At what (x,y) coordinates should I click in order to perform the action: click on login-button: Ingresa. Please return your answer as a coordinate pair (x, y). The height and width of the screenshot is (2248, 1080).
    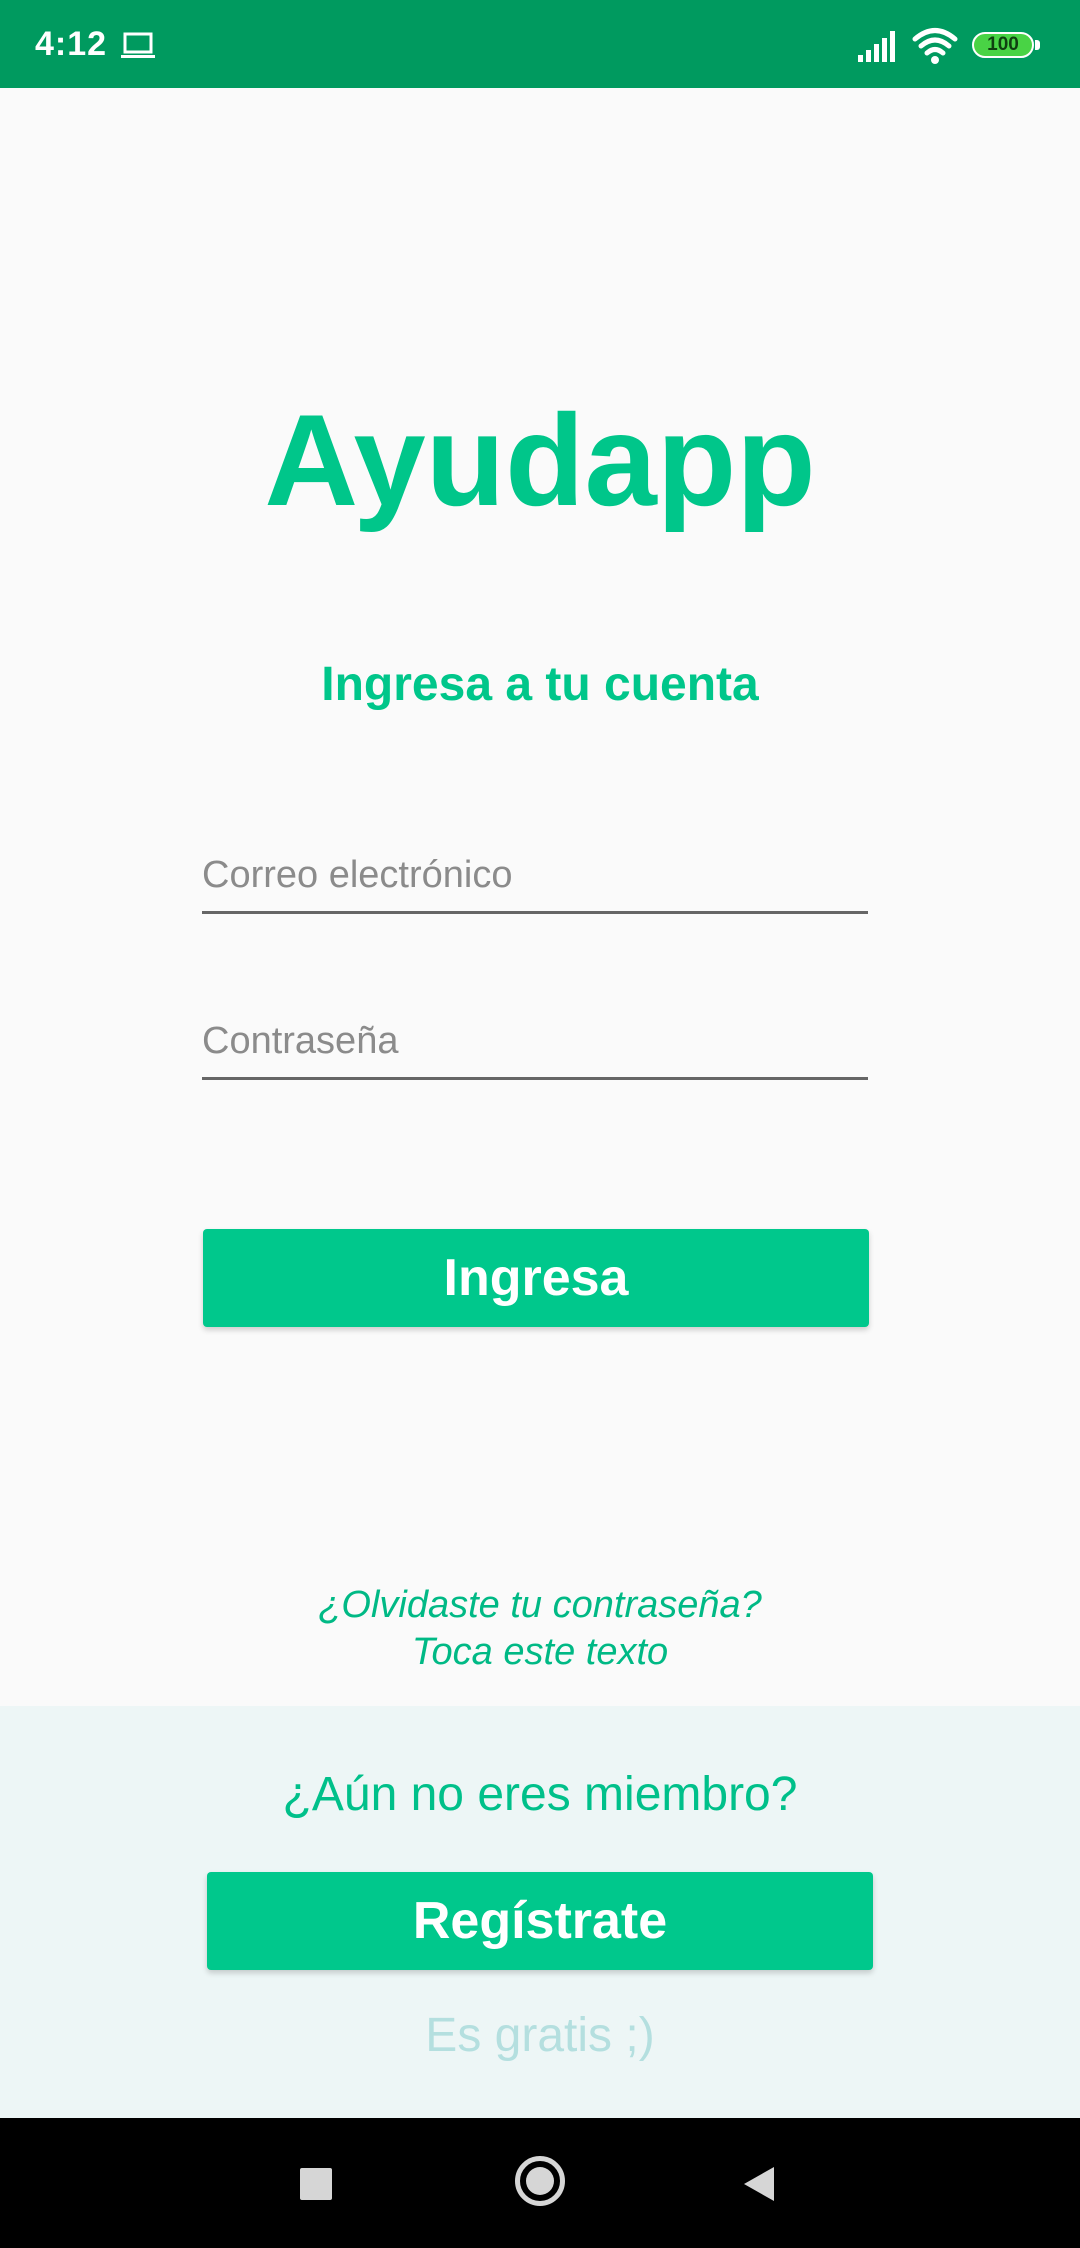
    Looking at the image, I should click on (536, 1278).